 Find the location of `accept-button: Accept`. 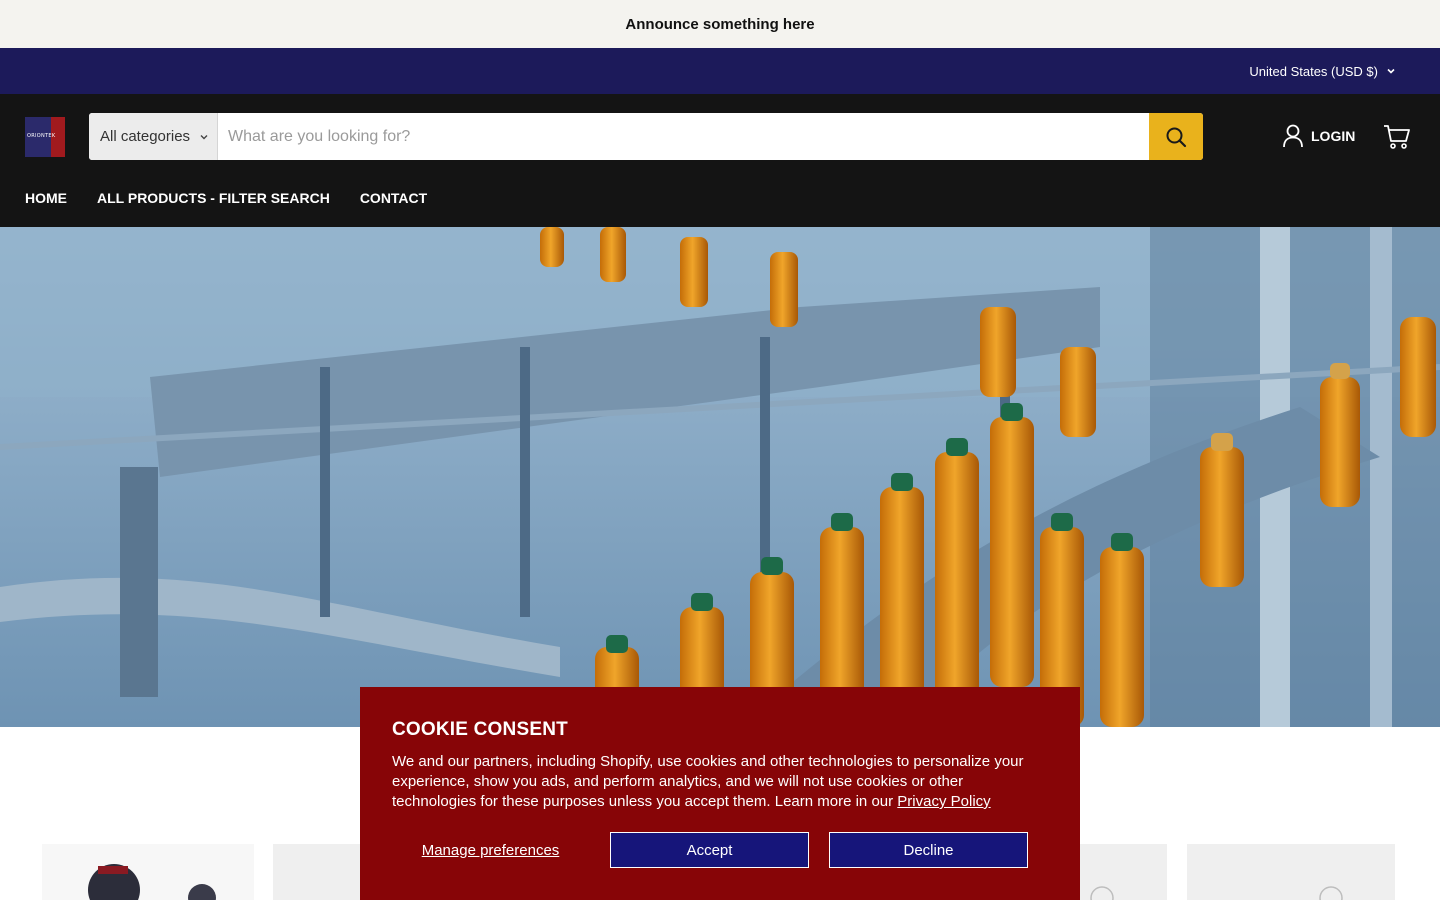

accept-button: Accept is located at coordinates (709, 850).